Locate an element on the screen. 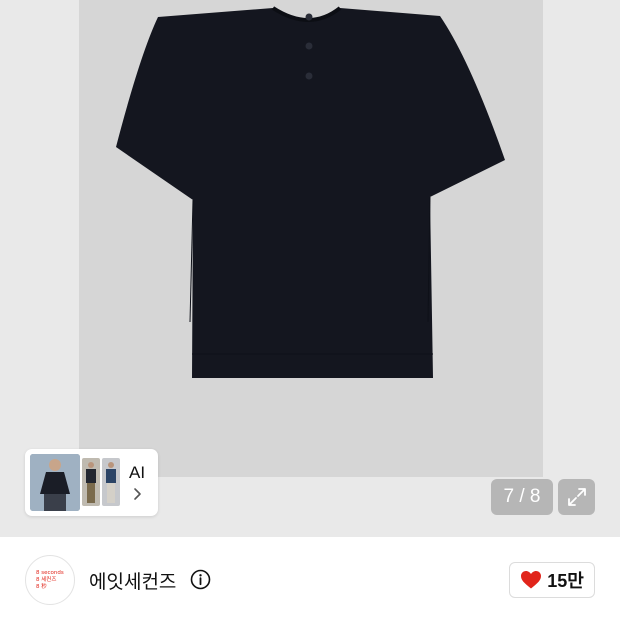 The width and height of the screenshot is (620, 620). image-counter: 7 / 8 is located at coordinates (522, 497).